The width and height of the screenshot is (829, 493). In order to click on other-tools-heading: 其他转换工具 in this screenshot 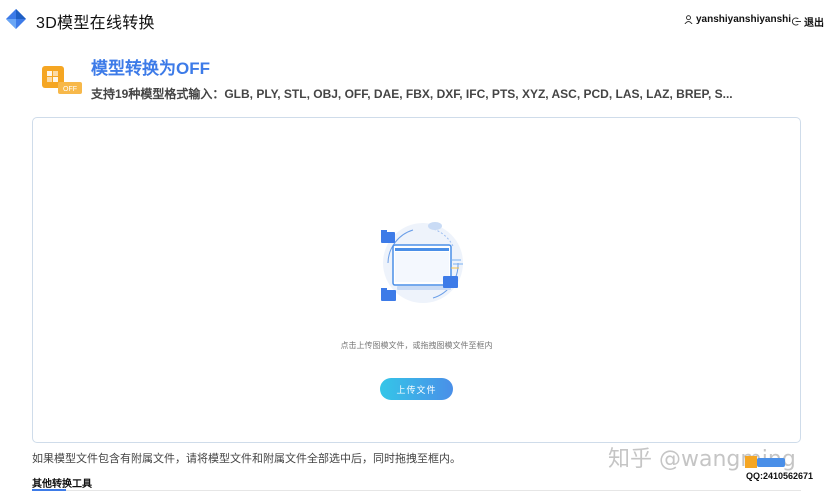, I will do `click(62, 482)`.